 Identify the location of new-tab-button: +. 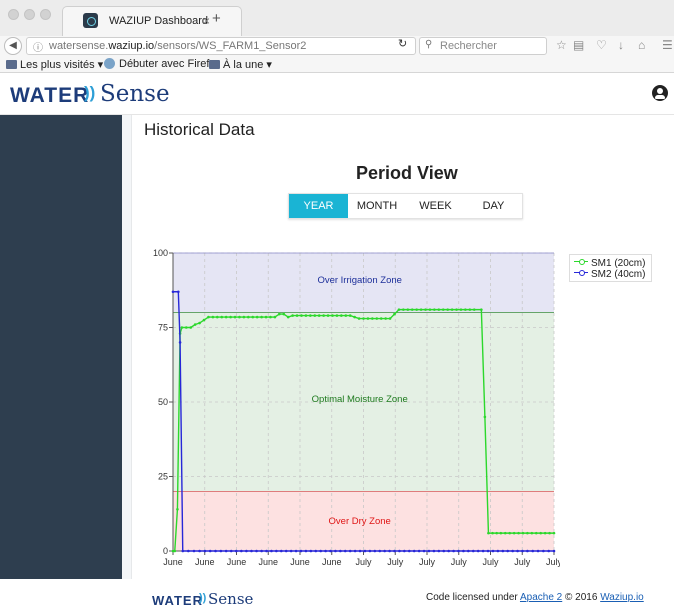
(216, 18).